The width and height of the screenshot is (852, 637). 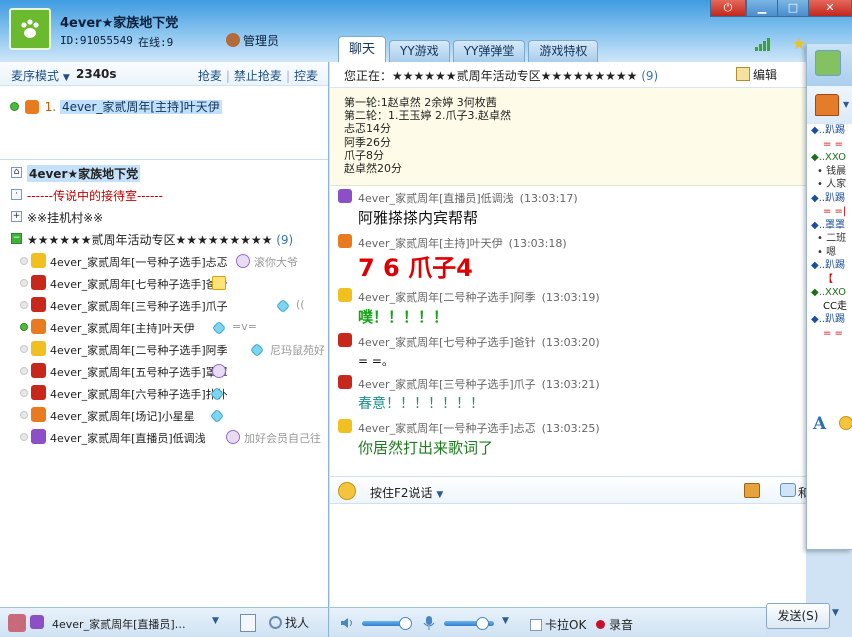 What do you see at coordinates (829, 226) in the screenshot?
I see `group-message-item: ◆..罩罩` at bounding box center [829, 226].